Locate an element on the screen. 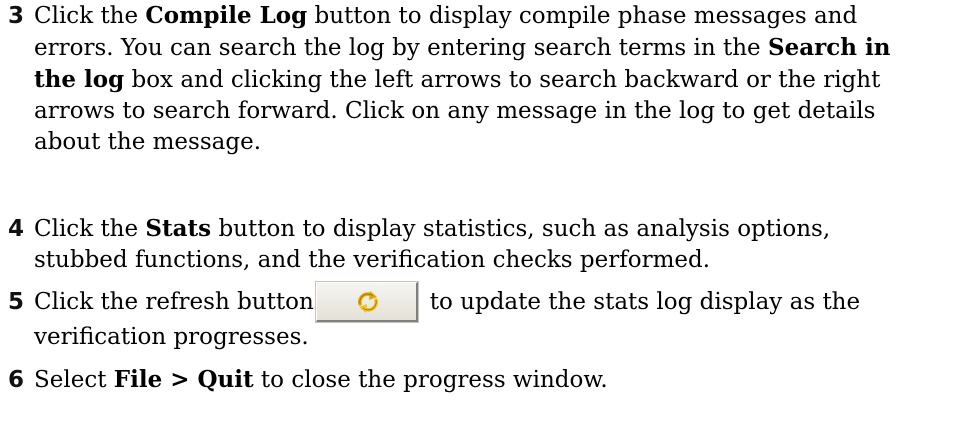 The width and height of the screenshot is (956, 428). refresh-icon is located at coordinates (367, 302).